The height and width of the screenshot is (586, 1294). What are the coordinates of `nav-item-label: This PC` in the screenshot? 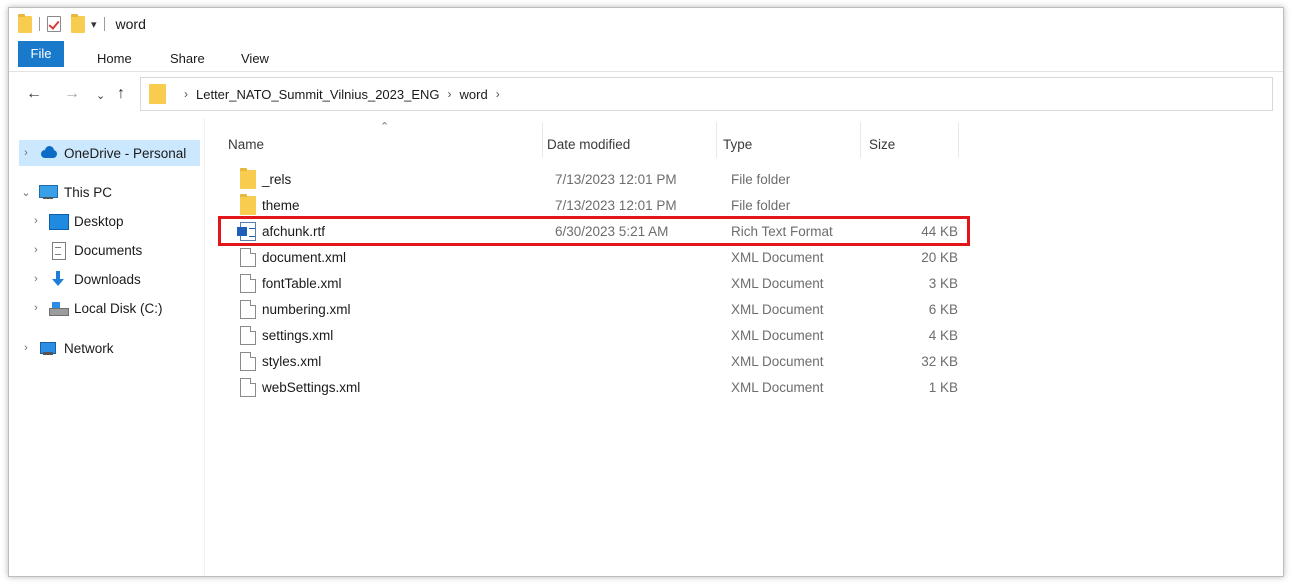 It's located at (88, 192).